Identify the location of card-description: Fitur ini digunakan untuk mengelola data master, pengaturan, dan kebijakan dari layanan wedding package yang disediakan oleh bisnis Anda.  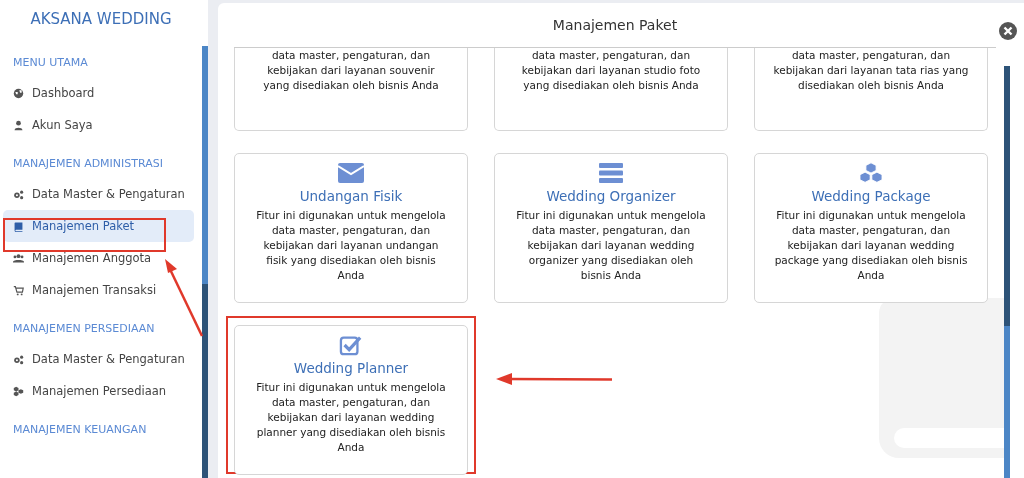
(871, 245).